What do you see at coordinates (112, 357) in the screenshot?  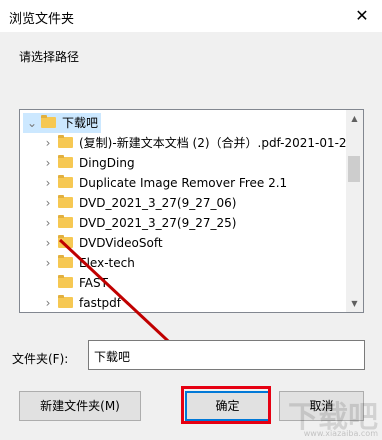 I see `folder-name-value: 下载吧` at bounding box center [112, 357].